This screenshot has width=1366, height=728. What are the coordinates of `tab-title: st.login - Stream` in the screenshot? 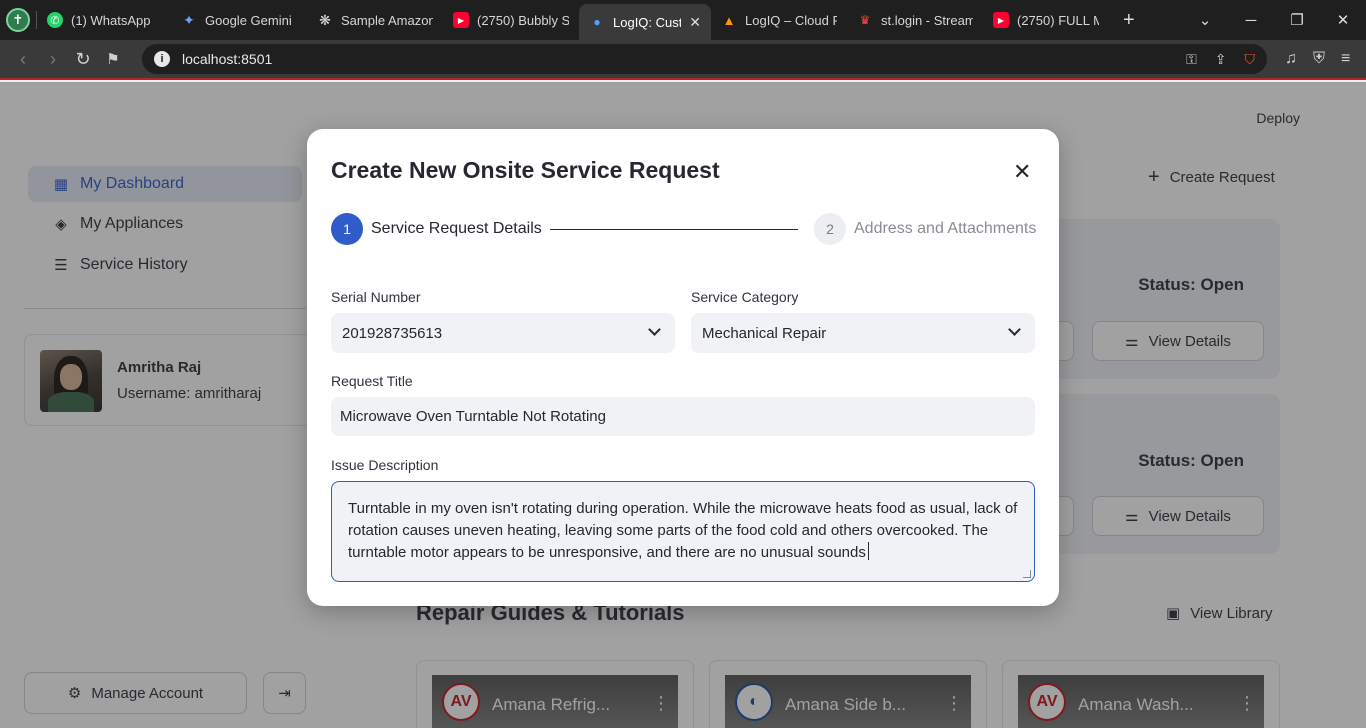 It's located at (927, 20).